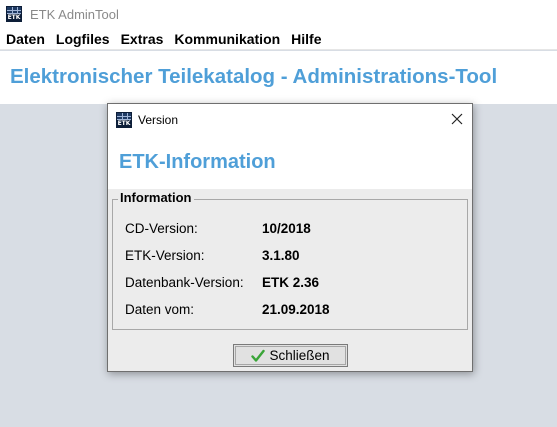  What do you see at coordinates (197, 162) in the screenshot?
I see `dialog-heading: ETK-Information` at bounding box center [197, 162].